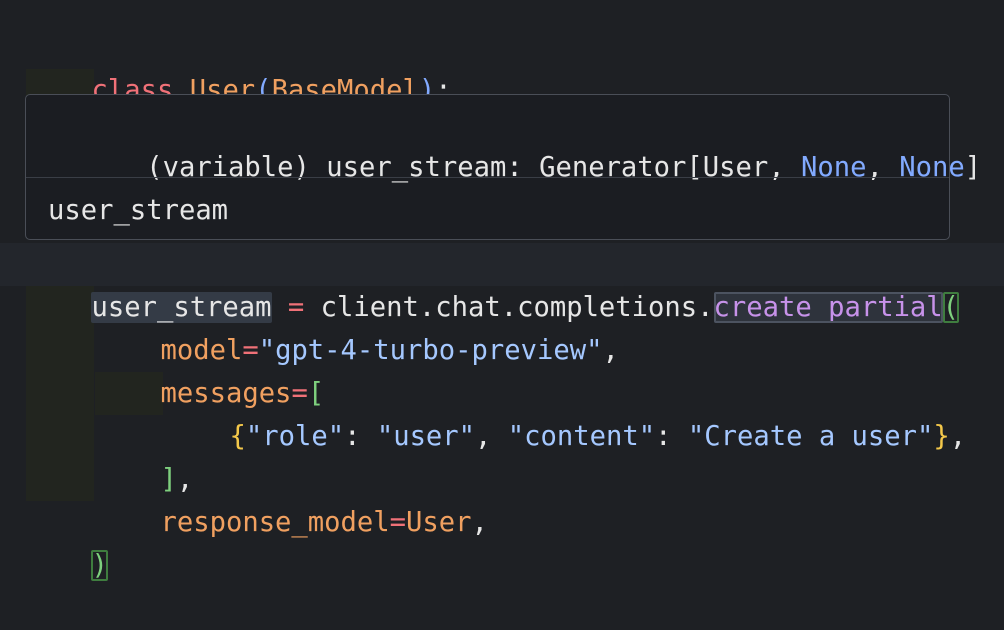 This screenshot has width=1004, height=630. I want to click on tooltip-doc: user_stream, so click(138, 210).